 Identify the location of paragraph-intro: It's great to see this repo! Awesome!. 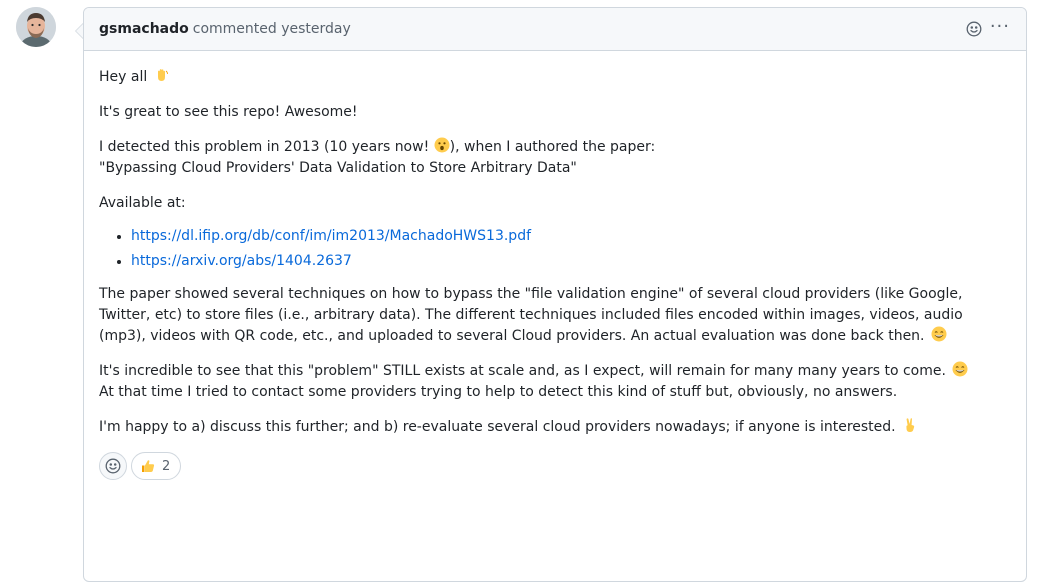
(228, 112).